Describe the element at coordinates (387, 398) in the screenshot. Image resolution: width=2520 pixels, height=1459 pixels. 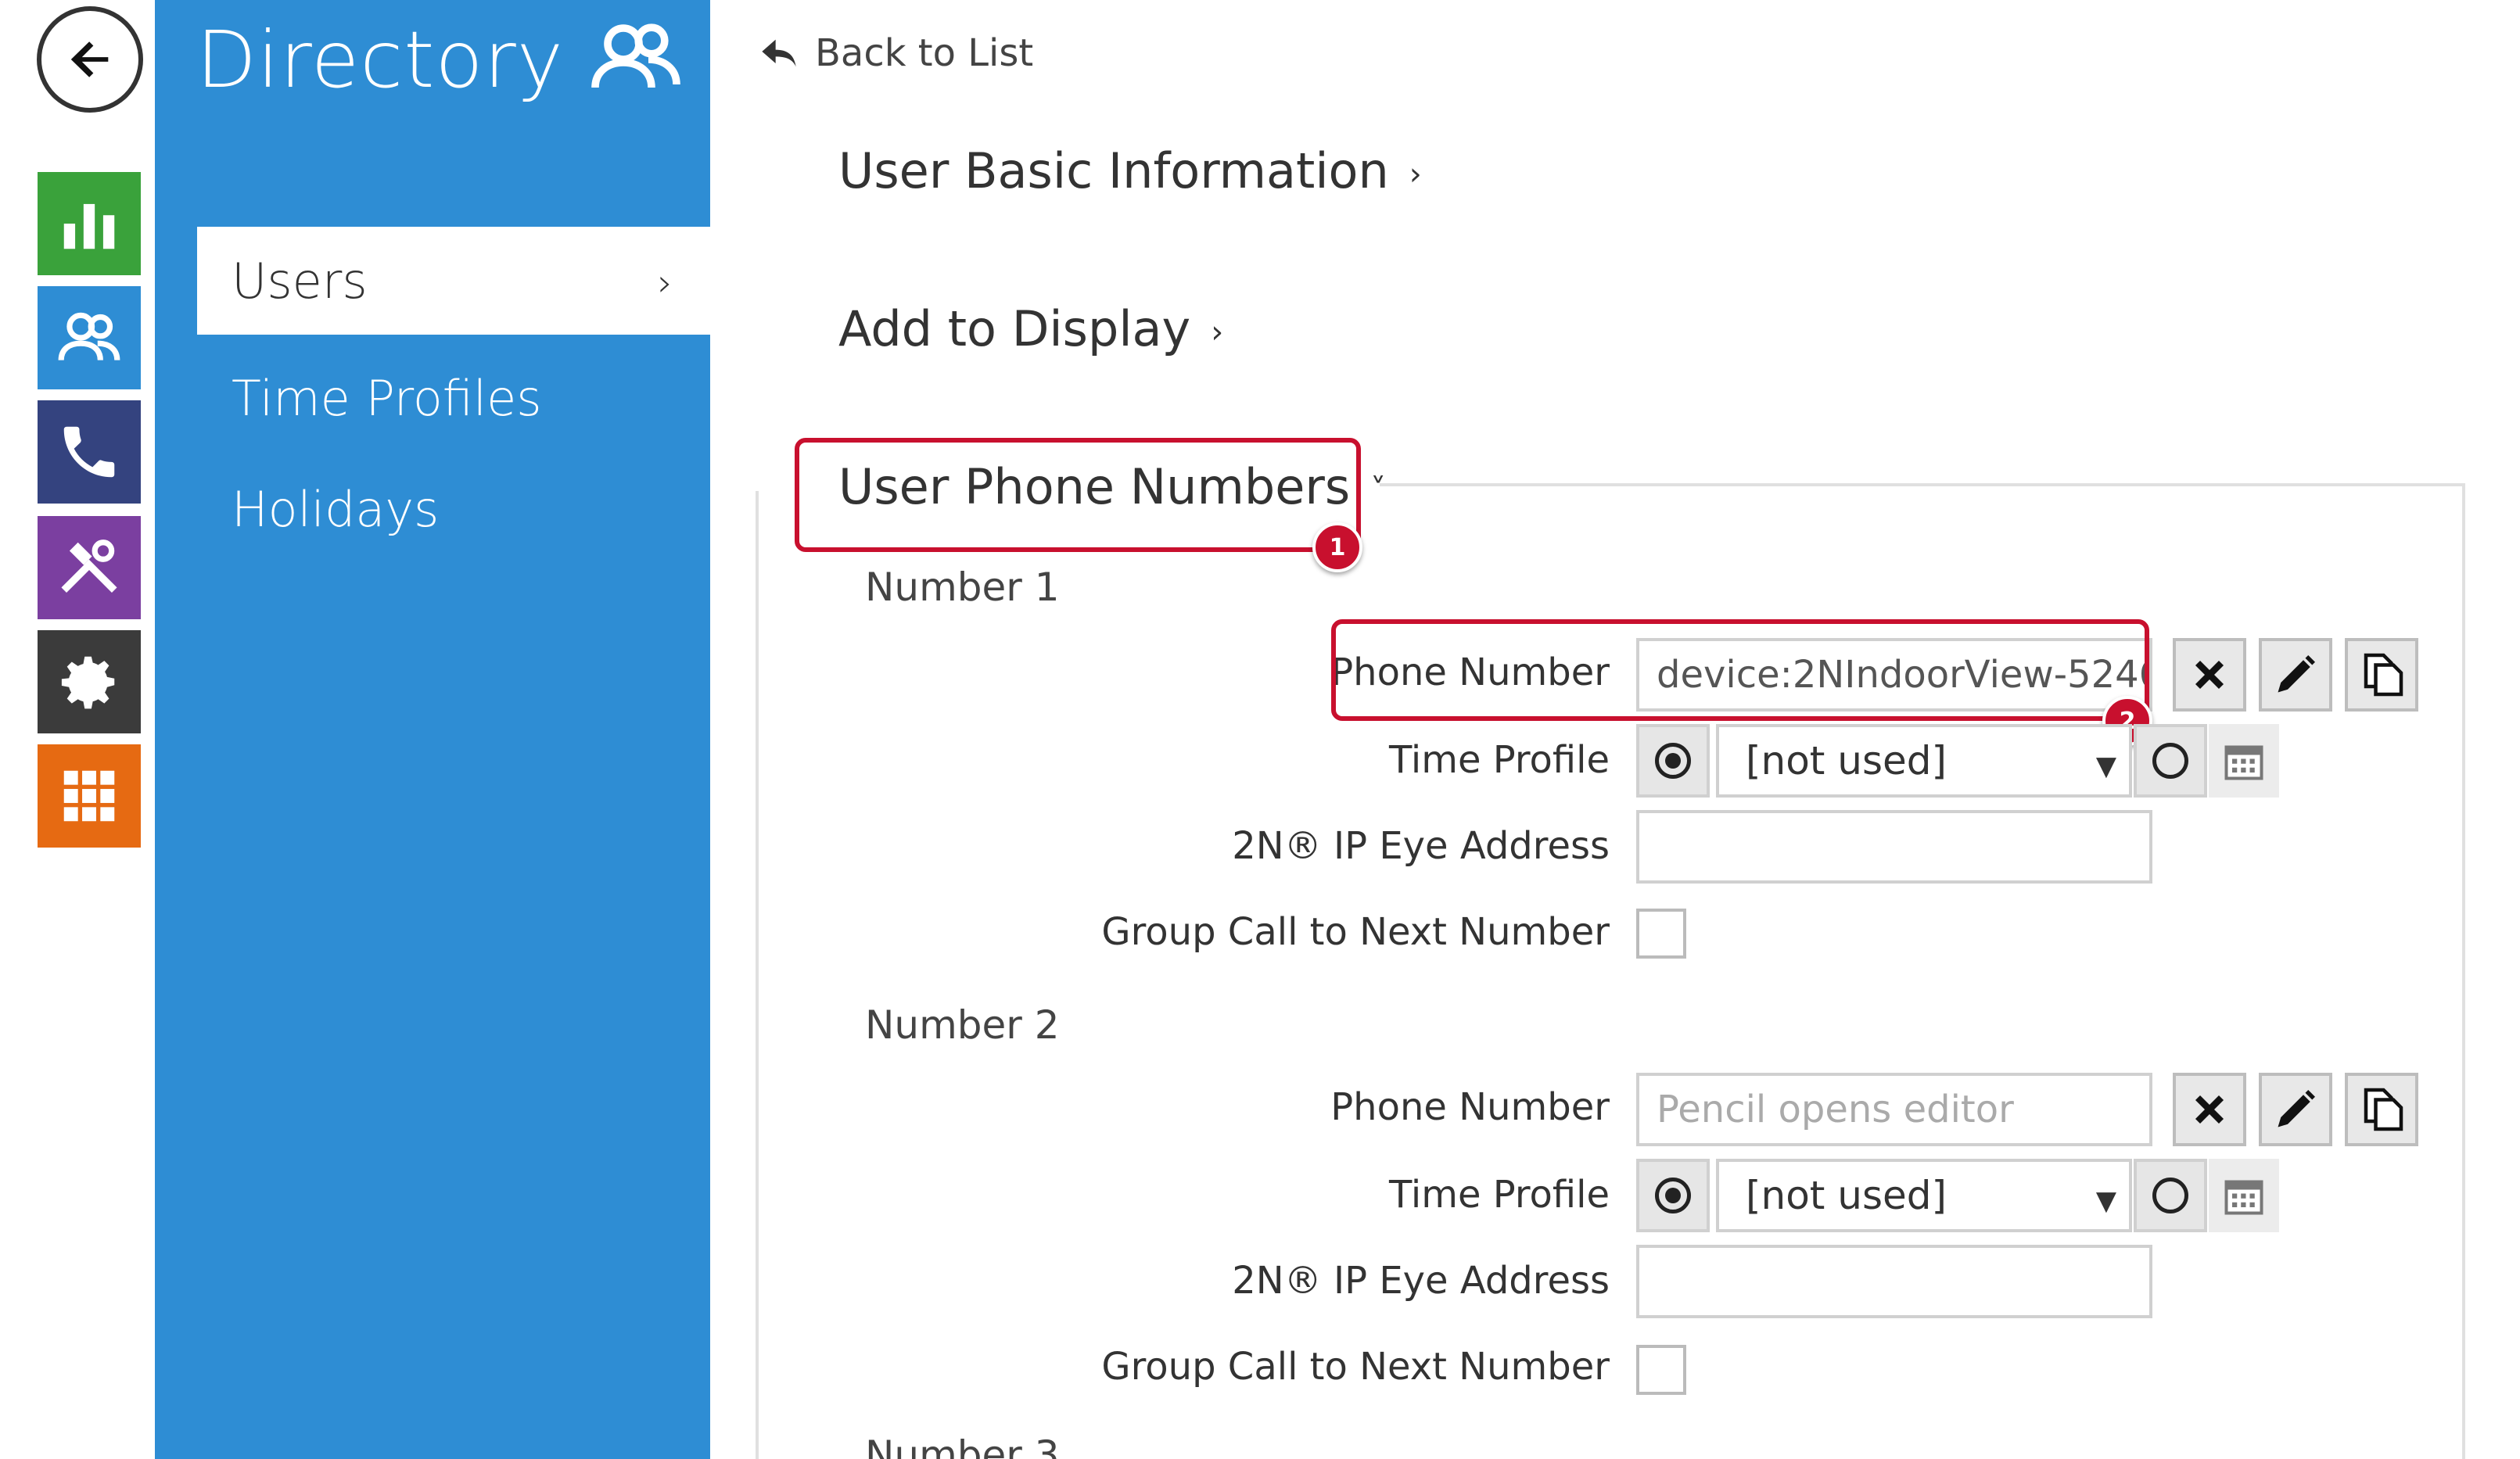
I see `sidebar-item-label: Time Profiles` at that location.